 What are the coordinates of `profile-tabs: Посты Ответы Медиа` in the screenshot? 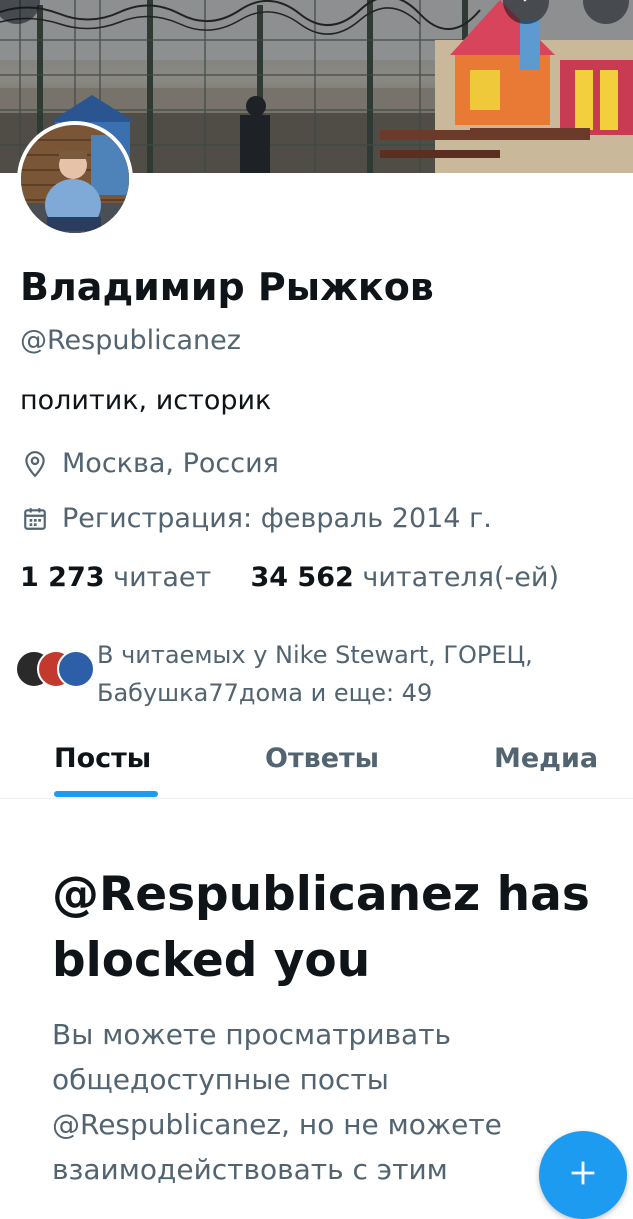 It's located at (316, 767).